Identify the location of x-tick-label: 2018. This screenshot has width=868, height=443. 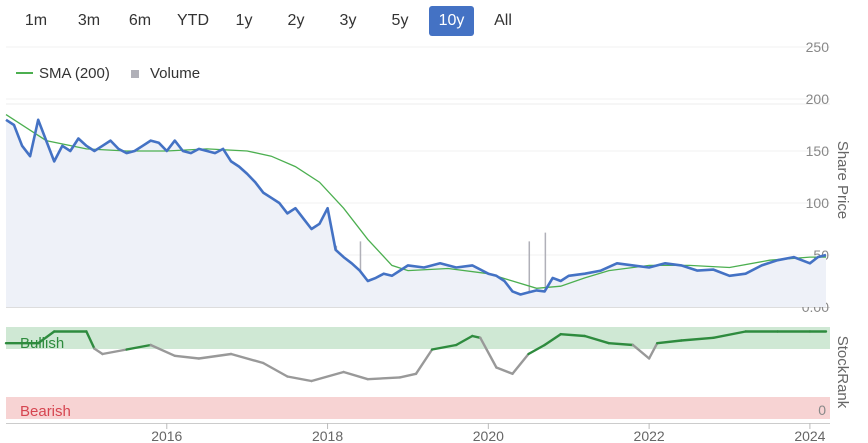
(327, 435).